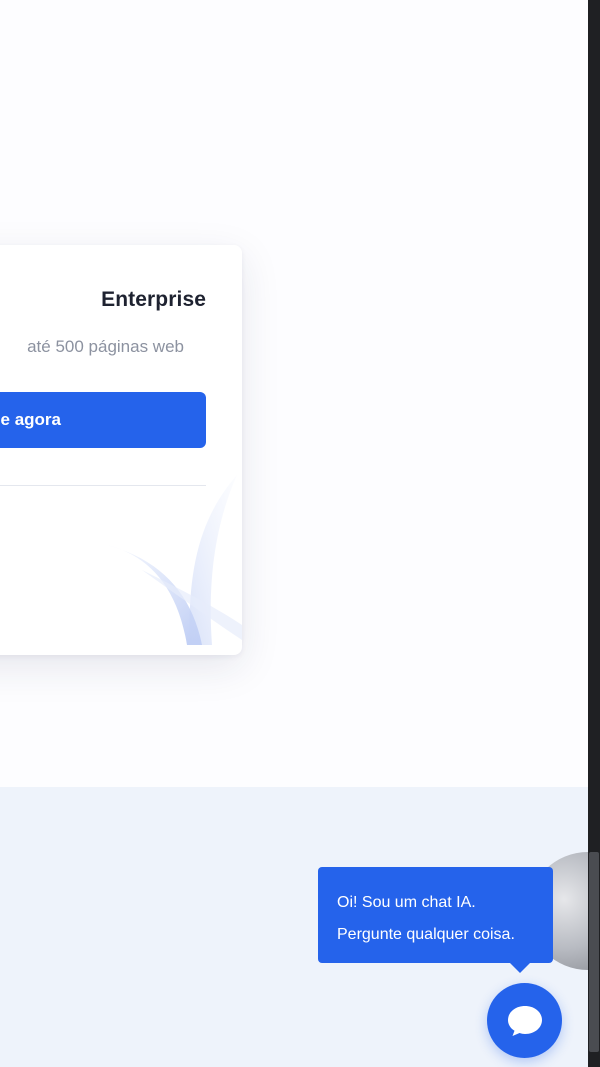 The image size is (600, 1067). I want to click on scrollbar, so click(594, 533).